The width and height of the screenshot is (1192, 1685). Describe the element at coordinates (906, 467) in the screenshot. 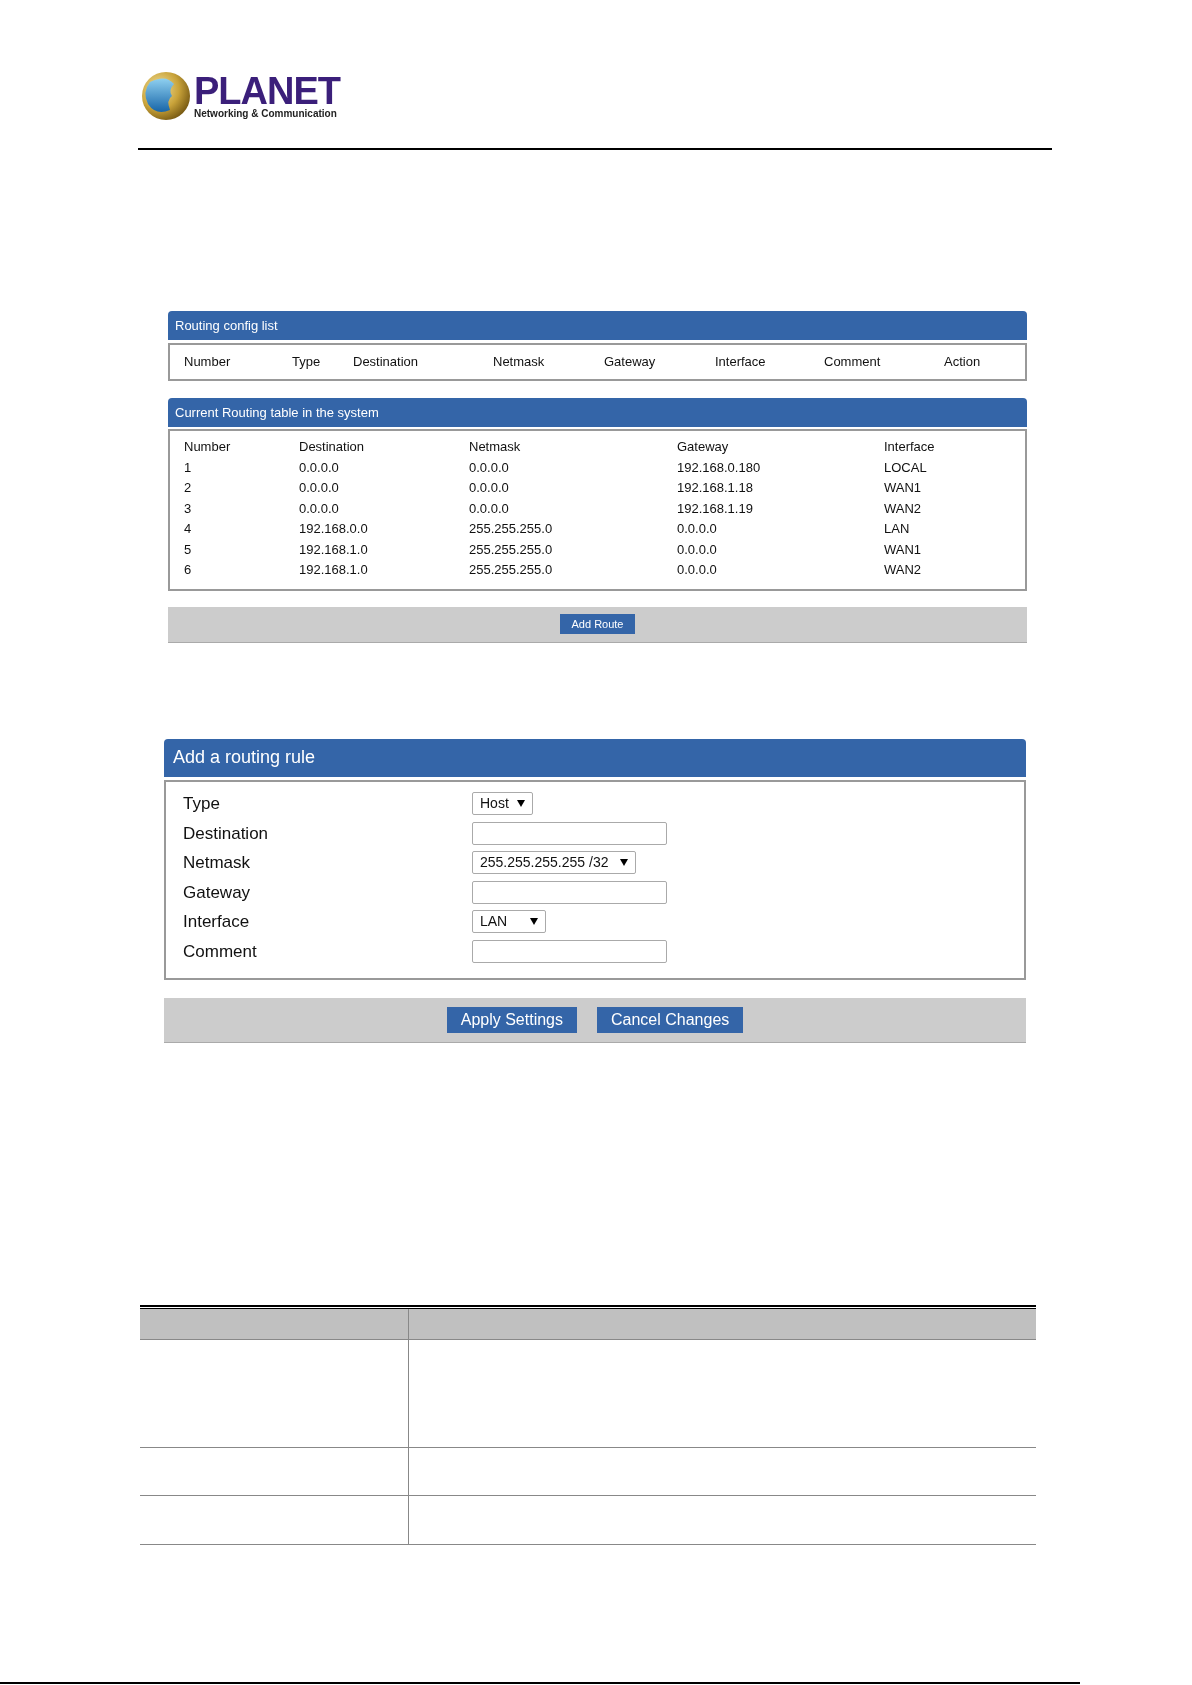

I see `table-cell-text: LOCAL` at that location.